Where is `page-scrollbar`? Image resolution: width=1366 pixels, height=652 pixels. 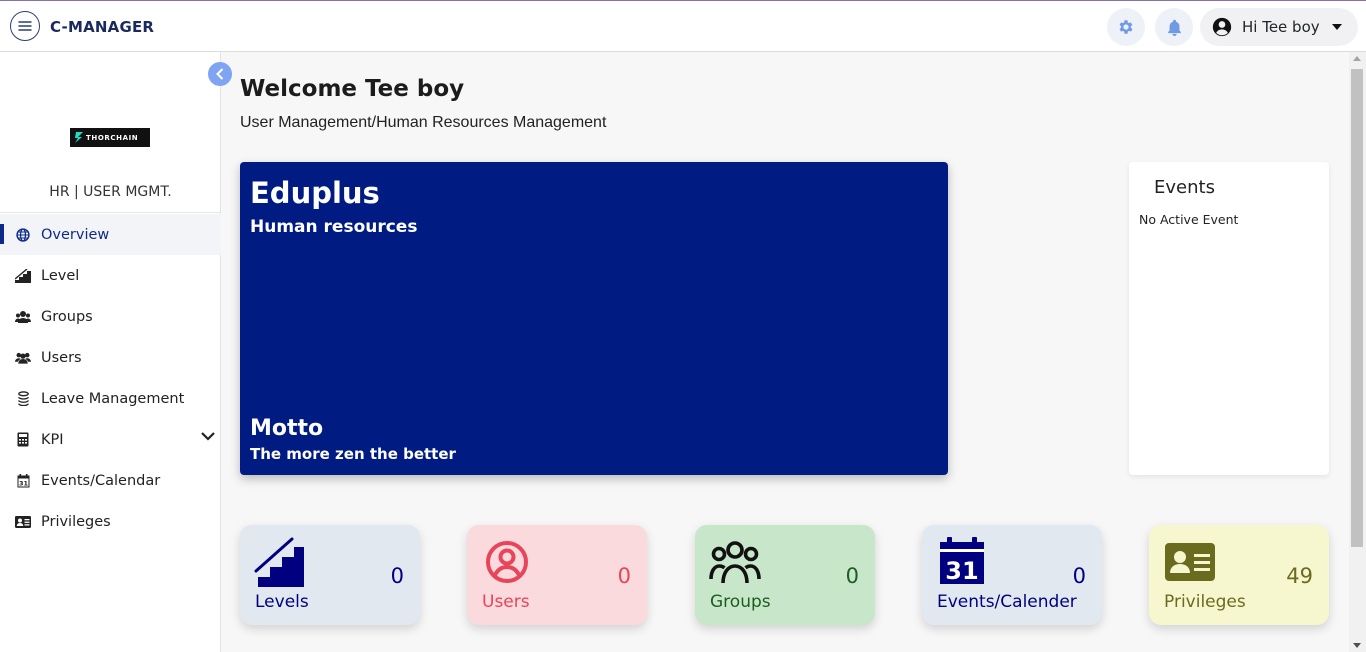
page-scrollbar is located at coordinates (1357, 352).